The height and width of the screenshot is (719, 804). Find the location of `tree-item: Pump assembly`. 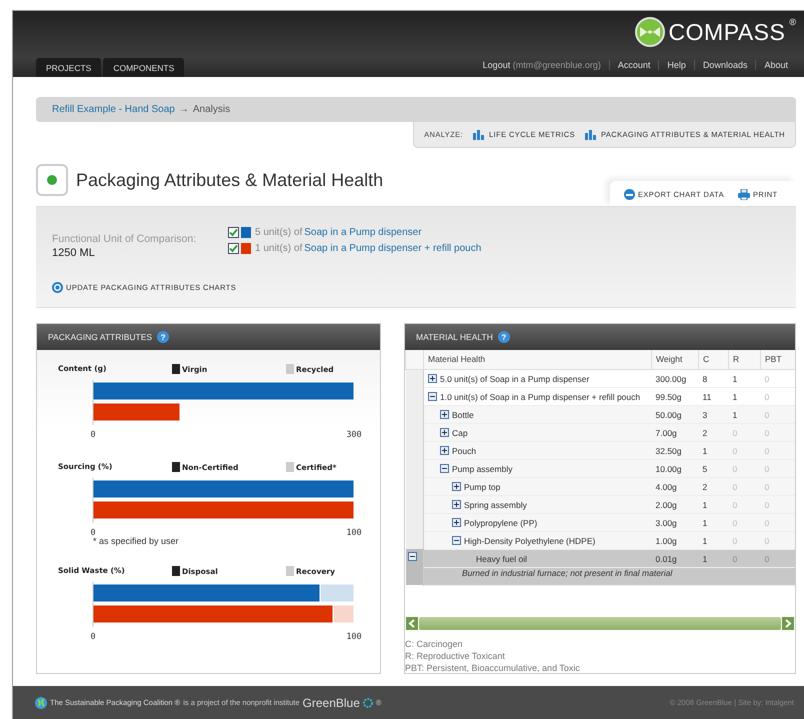

tree-item: Pump assembly is located at coordinates (482, 469).